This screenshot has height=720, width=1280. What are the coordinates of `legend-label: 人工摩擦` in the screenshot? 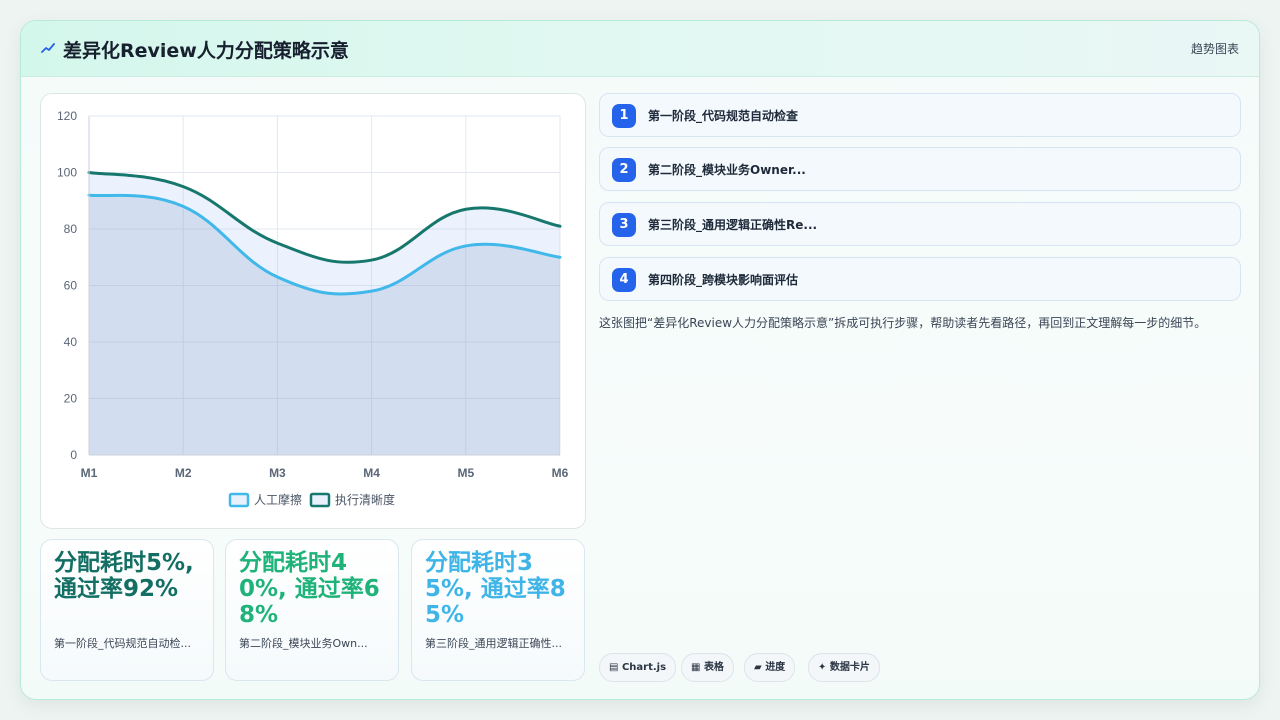 It's located at (278, 499).